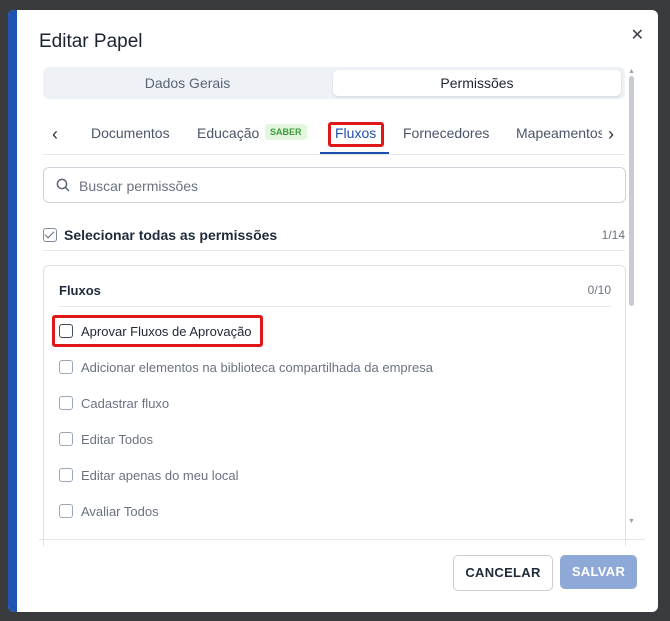 The height and width of the screenshot is (621, 670). Describe the element at coordinates (631, 521) in the screenshot. I see `scroll-down-icon: ▼` at that location.